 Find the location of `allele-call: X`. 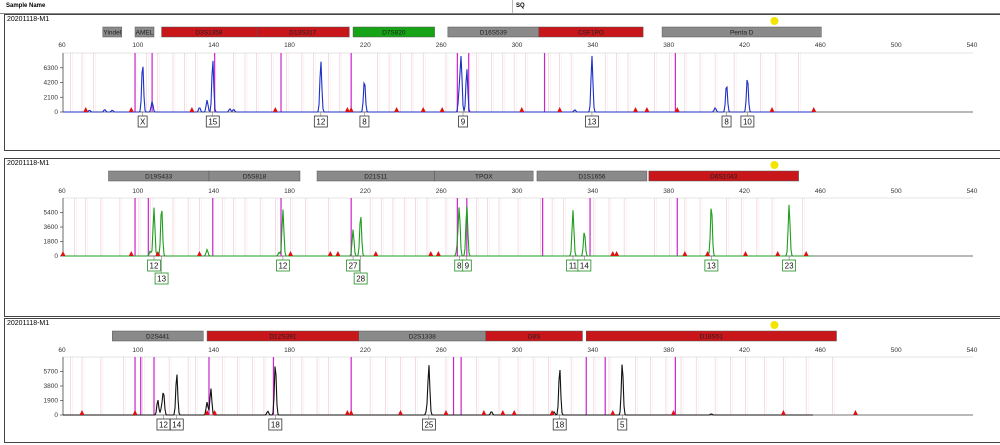

allele-call: X is located at coordinates (142, 120).